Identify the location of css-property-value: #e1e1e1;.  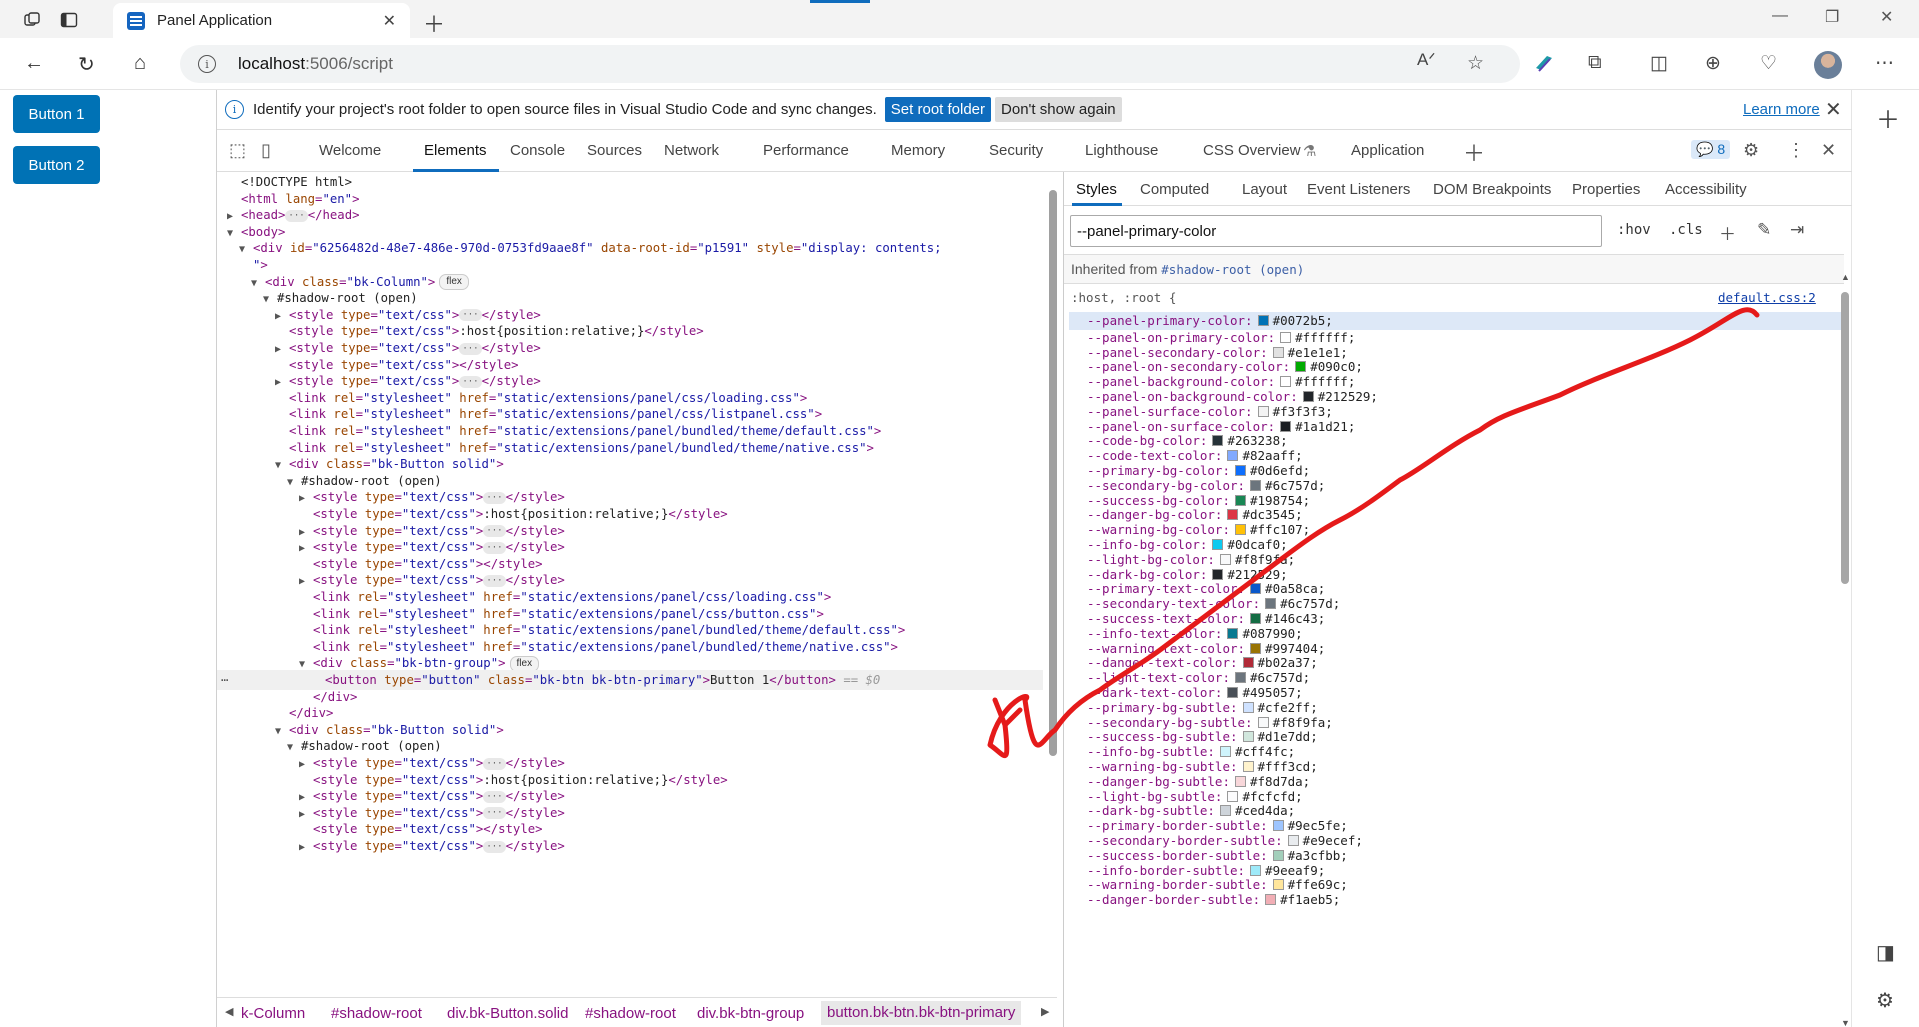
(1318, 352).